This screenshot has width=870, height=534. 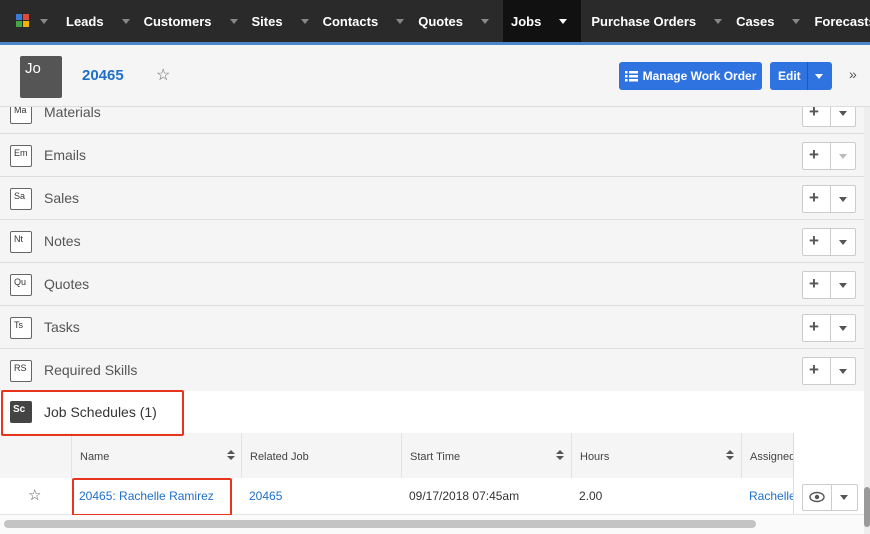 I want to click on subpanel-notes: Nt Notes +, so click(x=432, y=241).